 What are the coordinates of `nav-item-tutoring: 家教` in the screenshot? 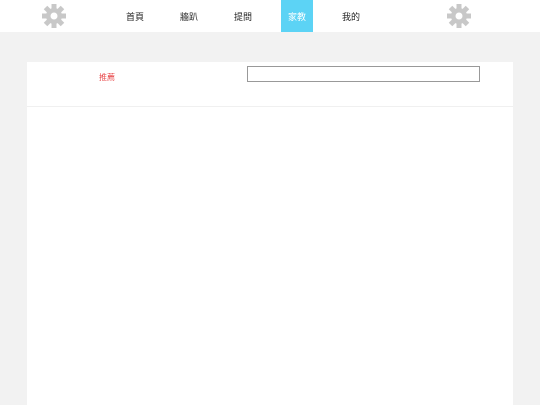 It's located at (297, 16).